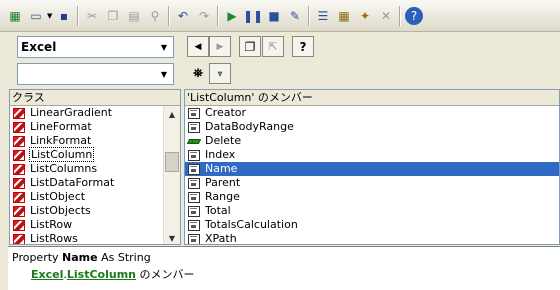 The image size is (560, 290). I want to click on scroll-up-icon: ▲, so click(172, 114).